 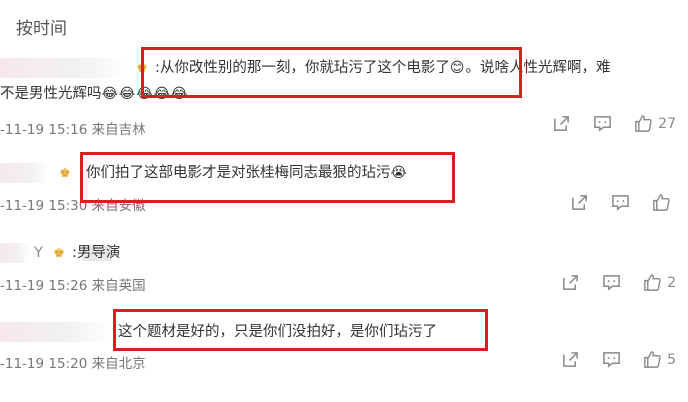 What do you see at coordinates (614, 123) in the screenshot?
I see `comment-actions: 27` at bounding box center [614, 123].